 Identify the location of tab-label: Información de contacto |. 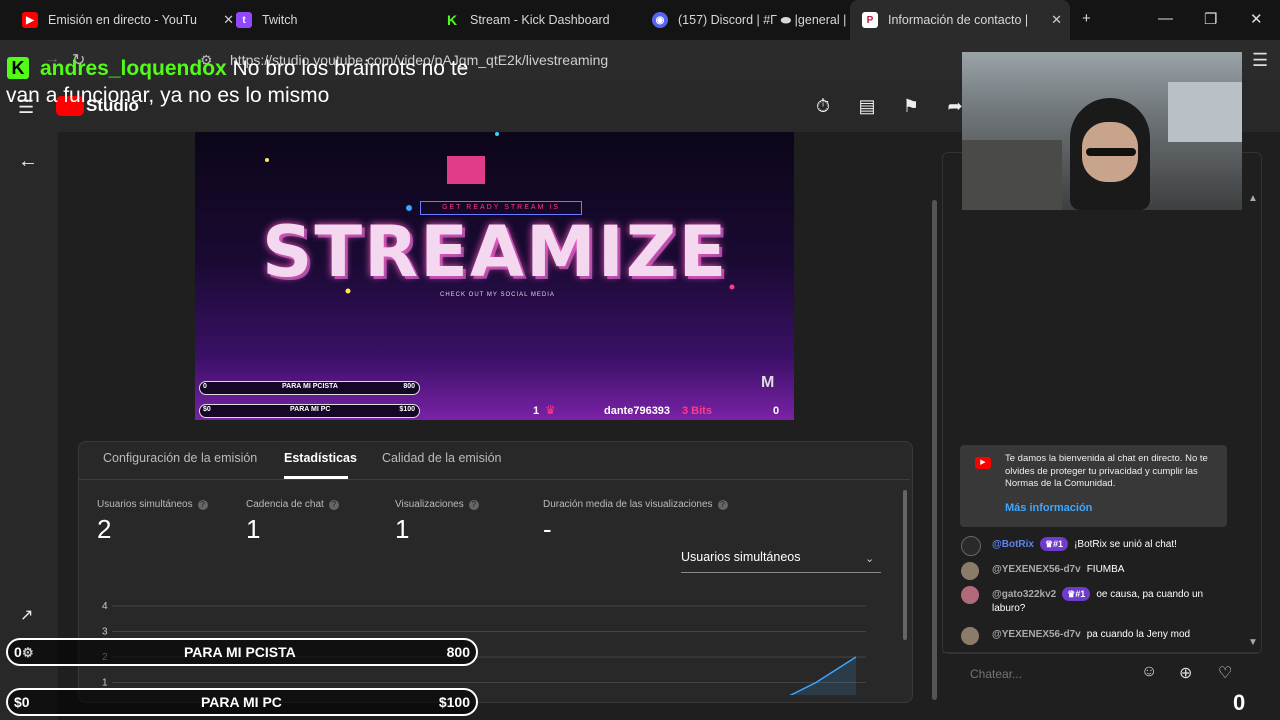
(958, 20).